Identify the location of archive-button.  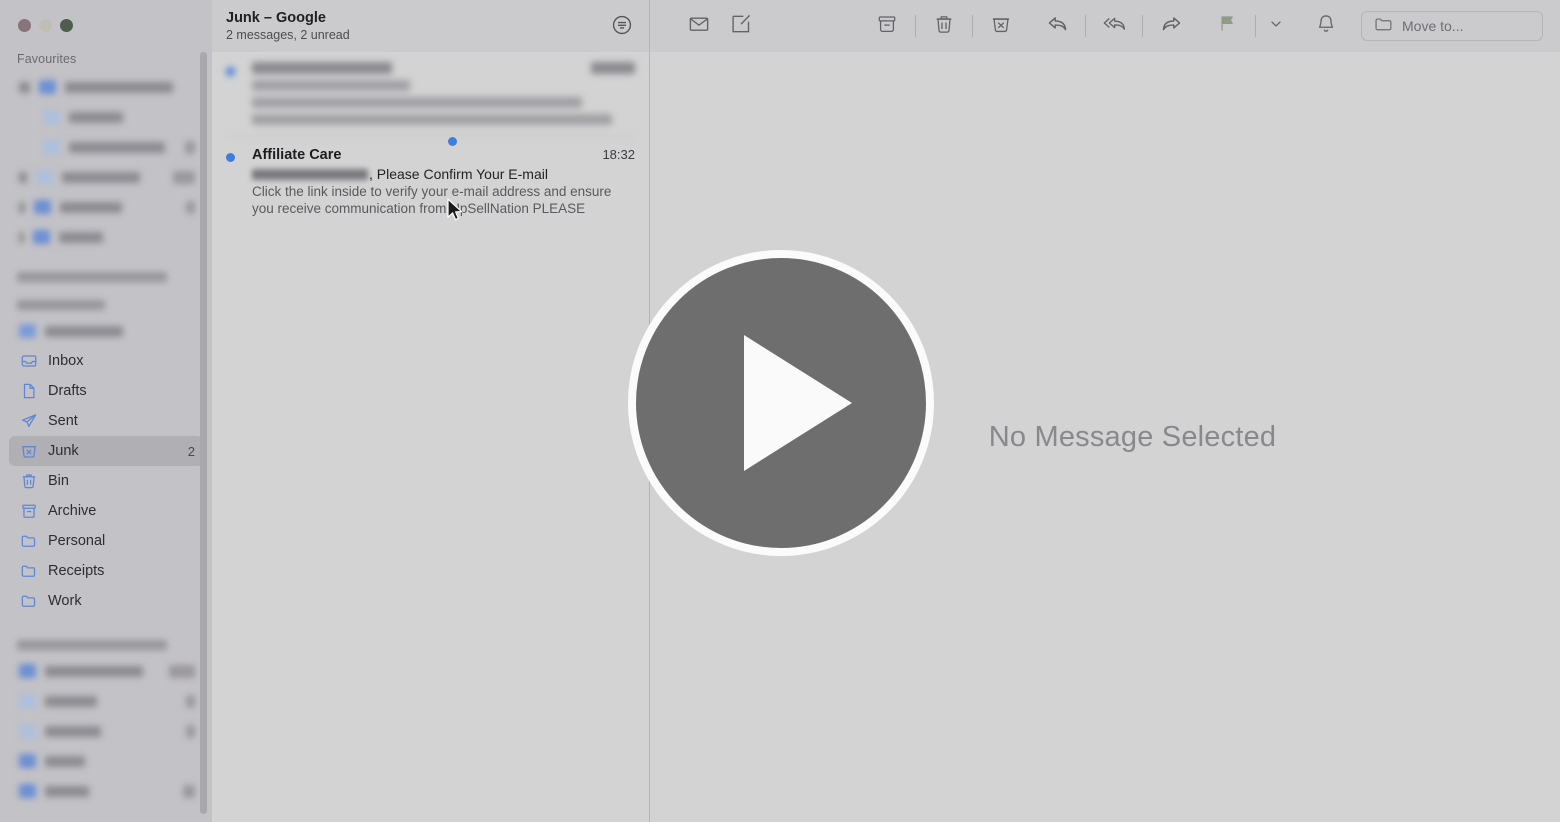
(887, 26).